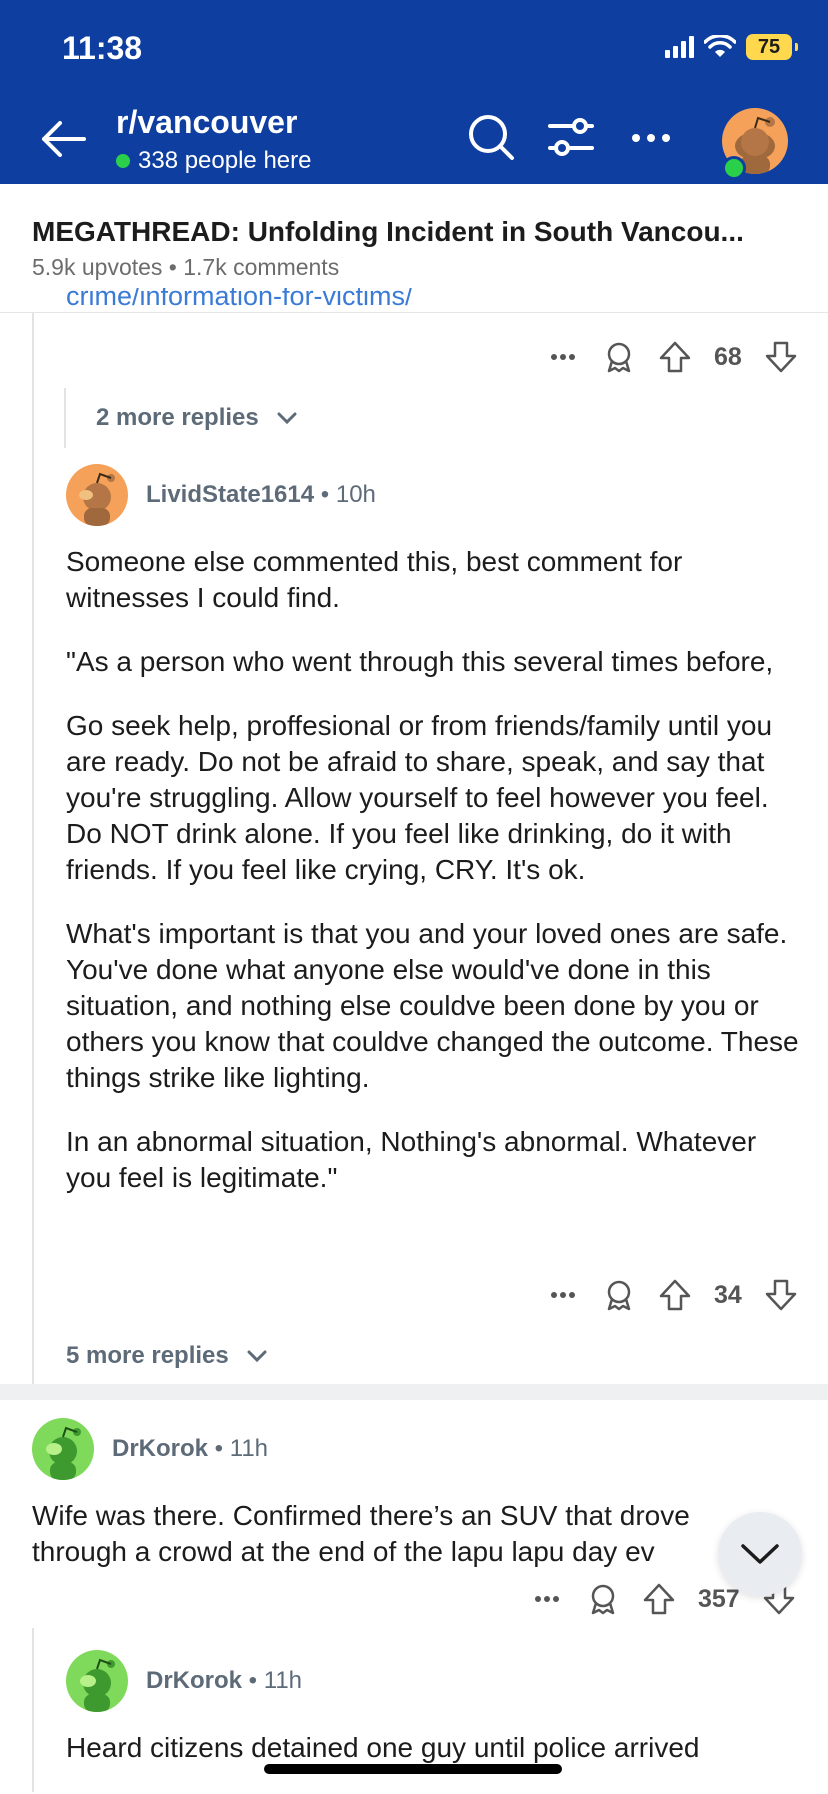 The width and height of the screenshot is (828, 1794). Describe the element at coordinates (720, 46) in the screenshot. I see `wifi-icon` at that location.